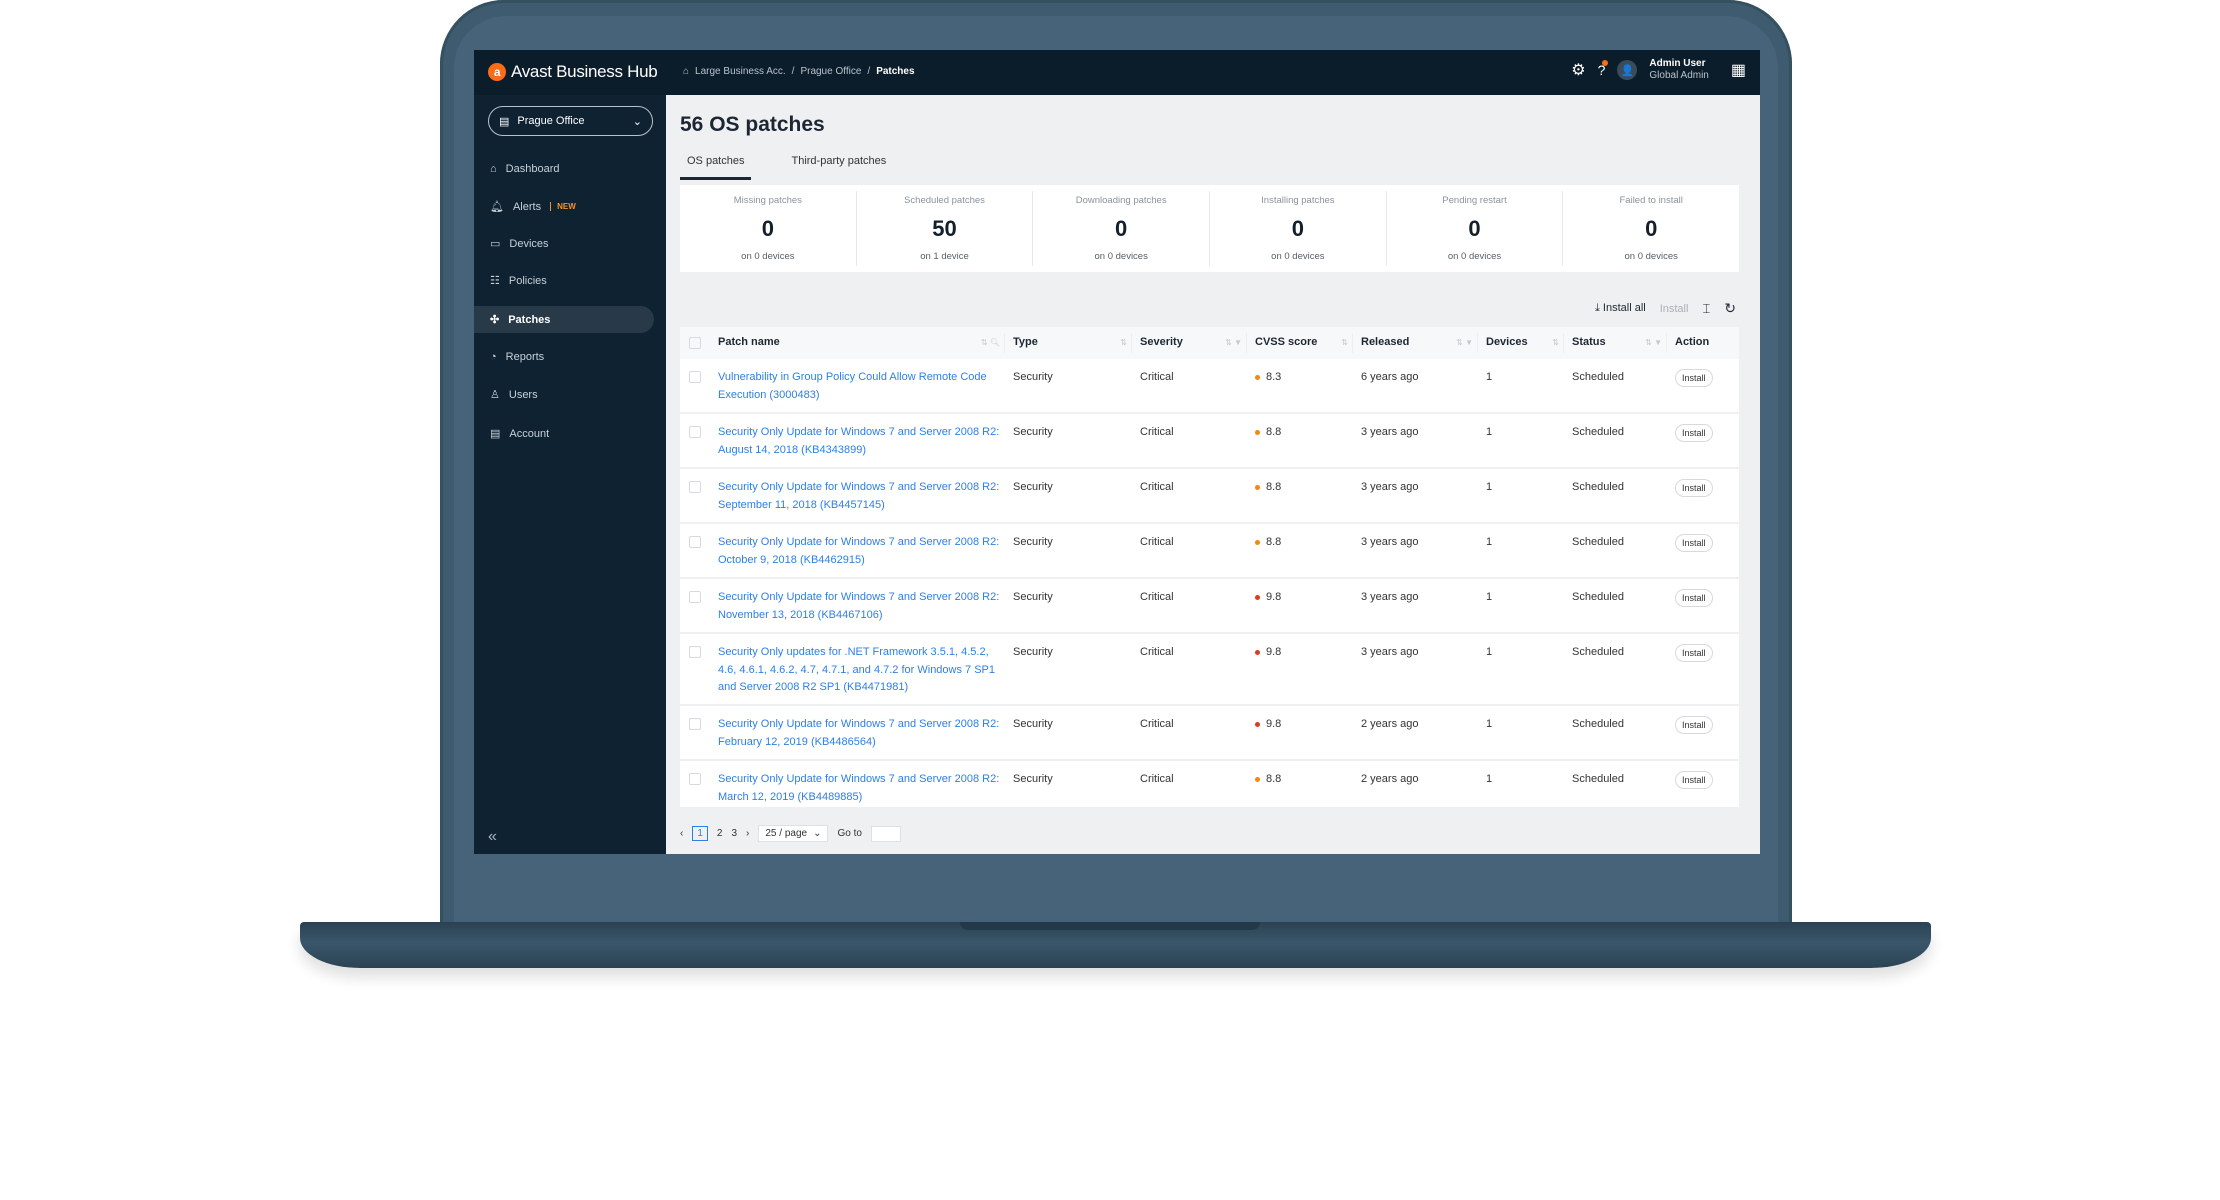 The width and height of the screenshot is (2220, 1200). I want to click on column-header: Patch name ⇅ 🔍︎, so click(861, 343).